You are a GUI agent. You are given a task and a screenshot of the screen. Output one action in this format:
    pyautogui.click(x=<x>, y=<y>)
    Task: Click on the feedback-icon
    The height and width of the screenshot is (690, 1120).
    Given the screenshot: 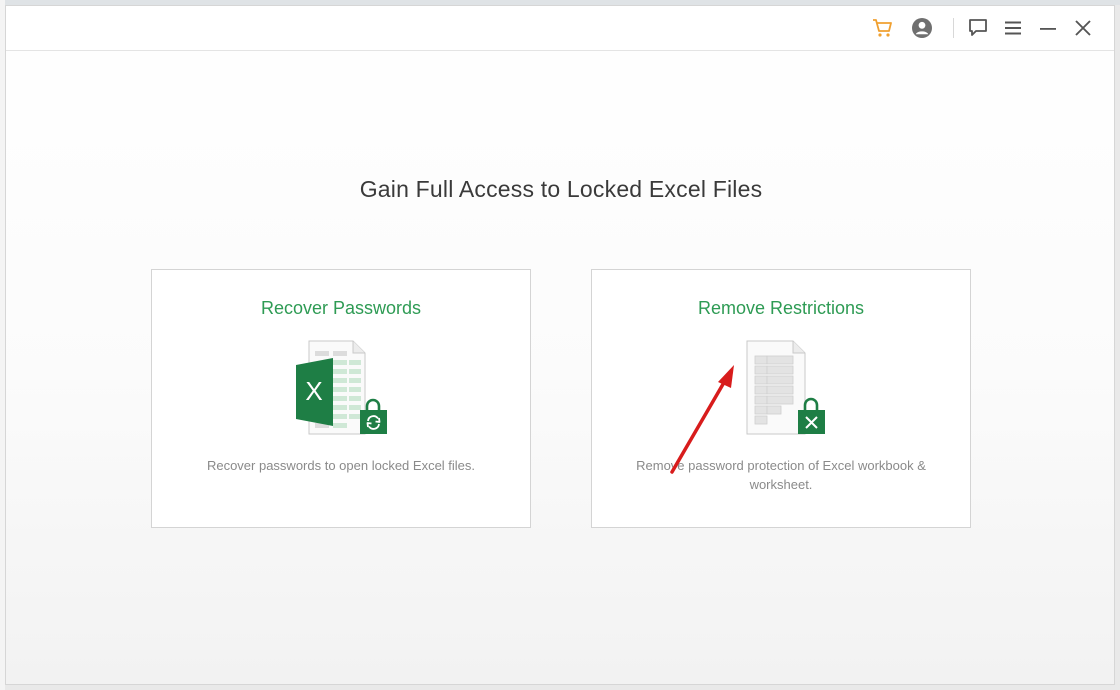 What is the action you would take?
    pyautogui.click(x=978, y=28)
    